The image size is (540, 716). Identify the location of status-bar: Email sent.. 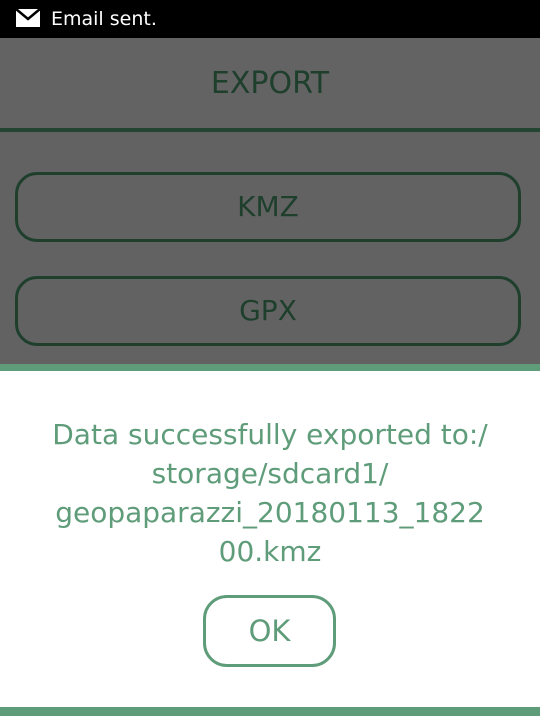
(270, 19).